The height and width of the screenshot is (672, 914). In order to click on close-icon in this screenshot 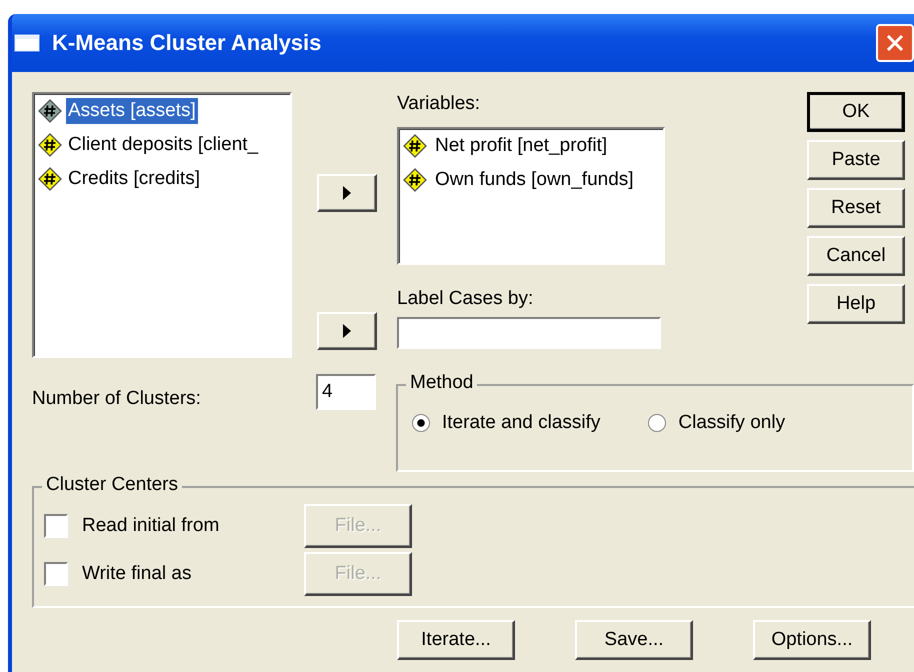, I will do `click(895, 43)`.